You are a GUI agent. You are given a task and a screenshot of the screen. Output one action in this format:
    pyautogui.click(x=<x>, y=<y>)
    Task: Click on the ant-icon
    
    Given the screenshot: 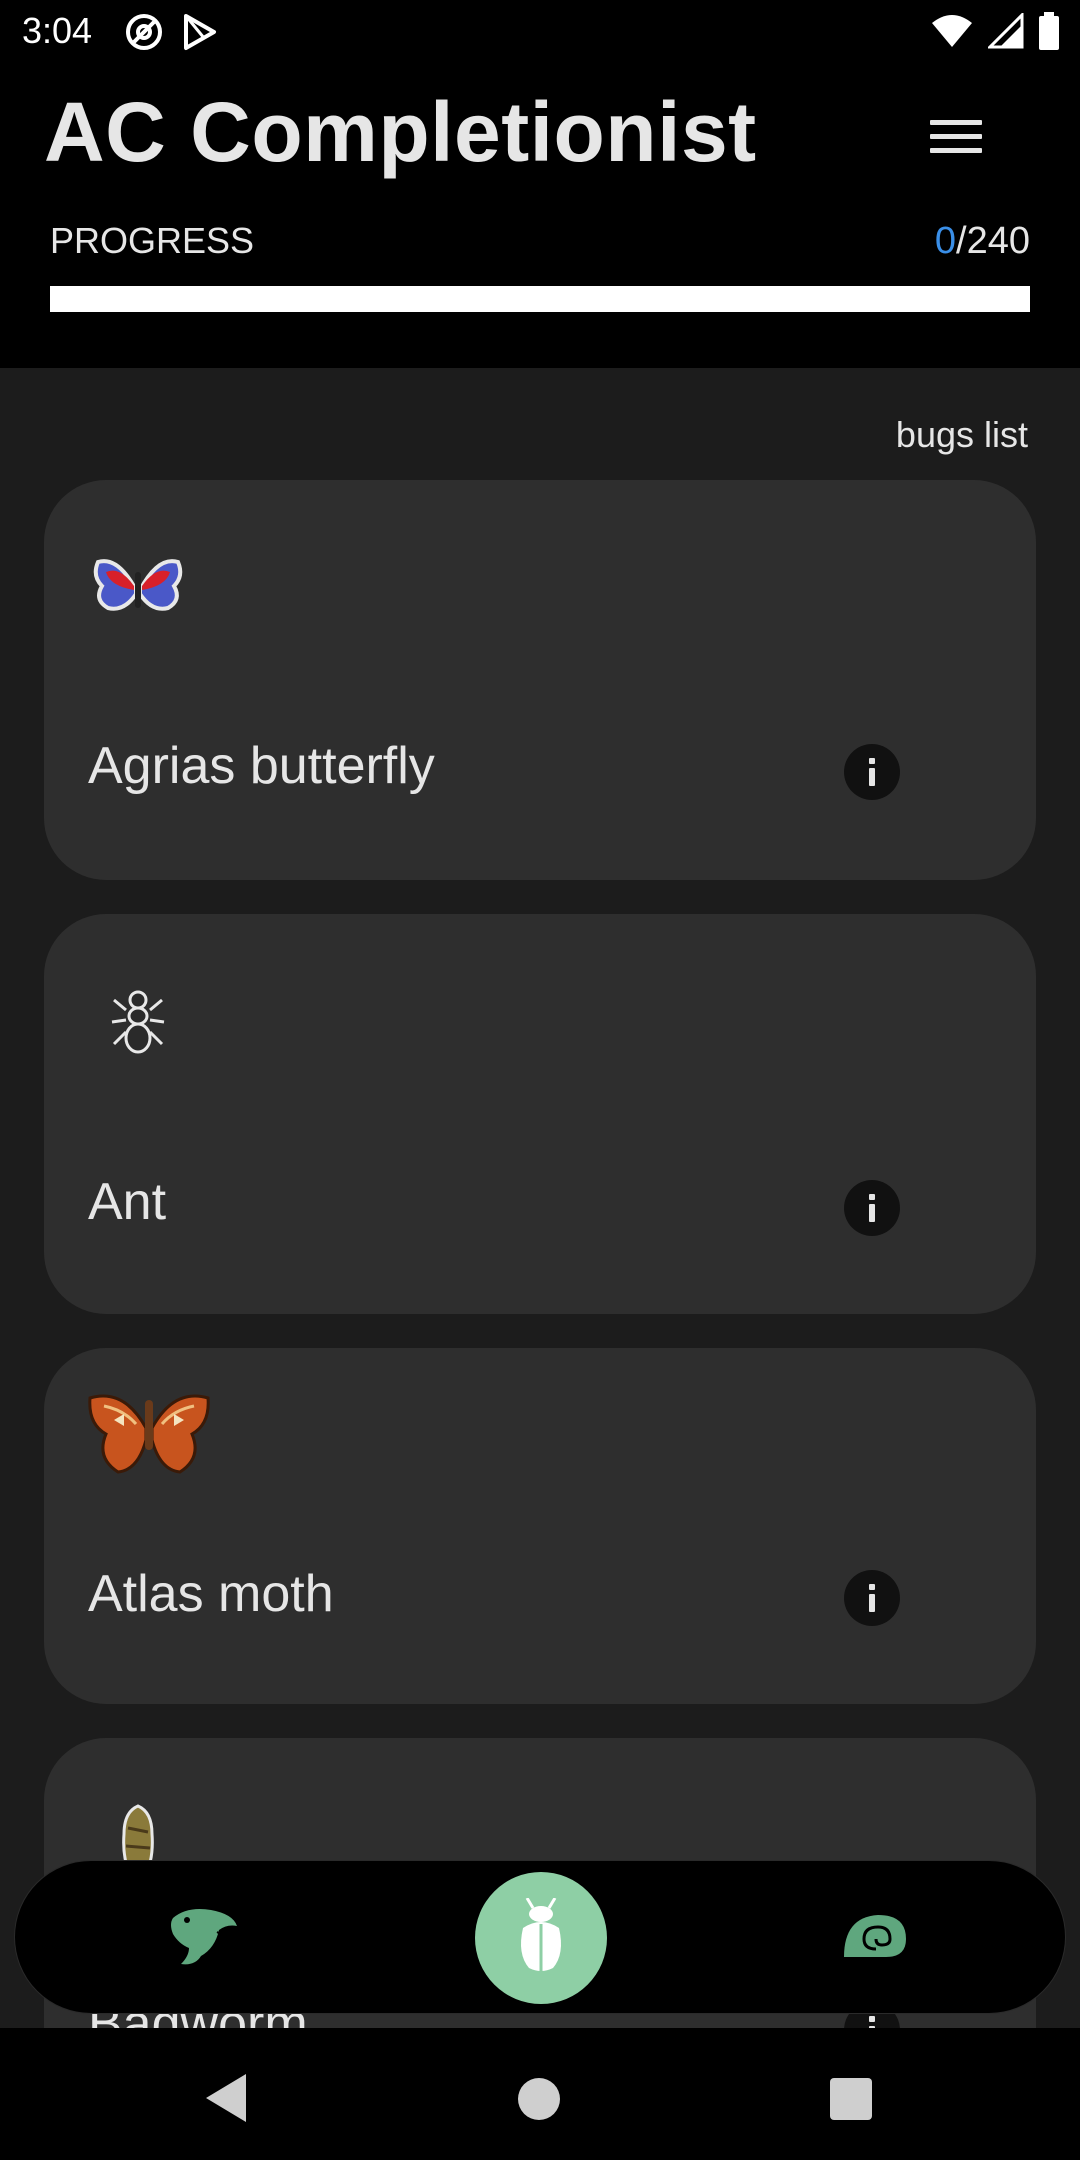 What is the action you would take?
    pyautogui.click(x=138, y=1025)
    